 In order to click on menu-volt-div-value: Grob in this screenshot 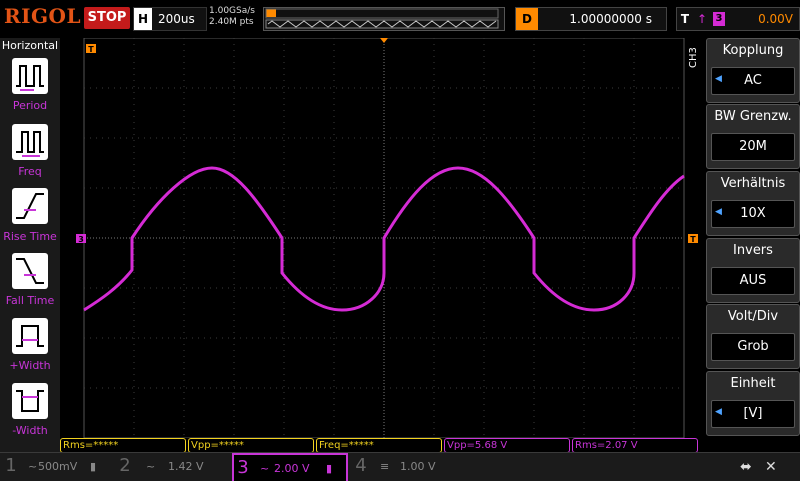, I will do `click(753, 347)`.